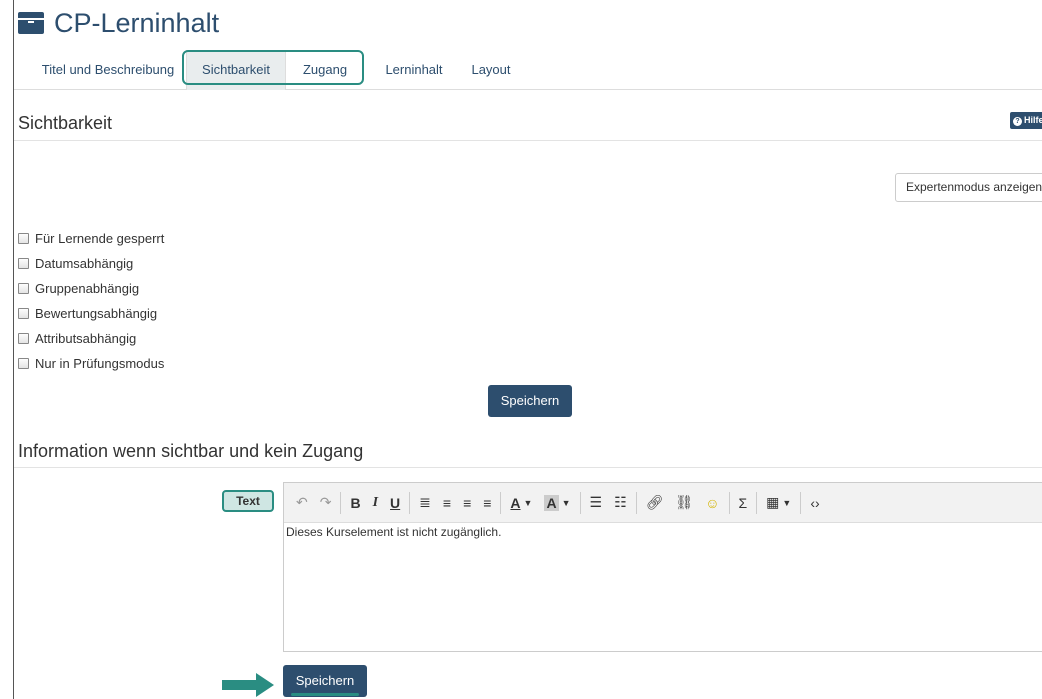 This screenshot has height=699, width=1042. Describe the element at coordinates (684, 502) in the screenshot. I see `unlink-icon: ⛓︎` at that location.